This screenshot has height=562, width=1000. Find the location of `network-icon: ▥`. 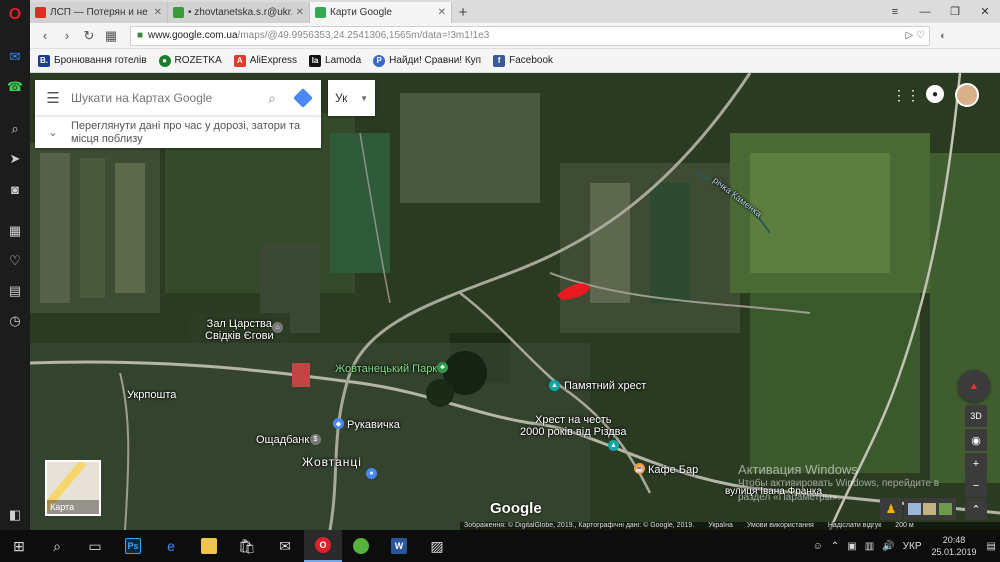

network-icon: ▥ is located at coordinates (869, 546).